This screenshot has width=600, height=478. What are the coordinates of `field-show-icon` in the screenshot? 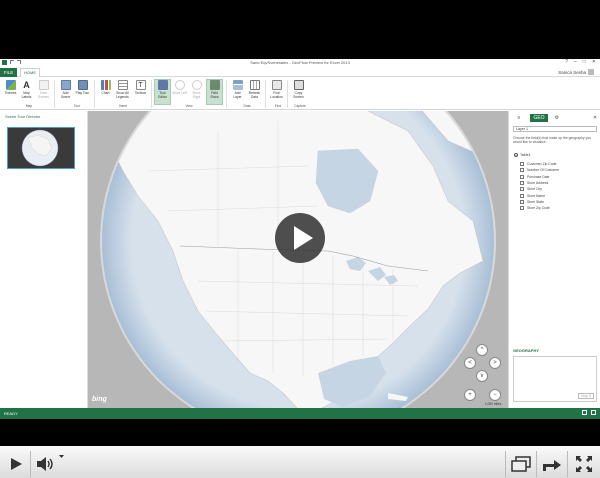 It's located at (214, 85).